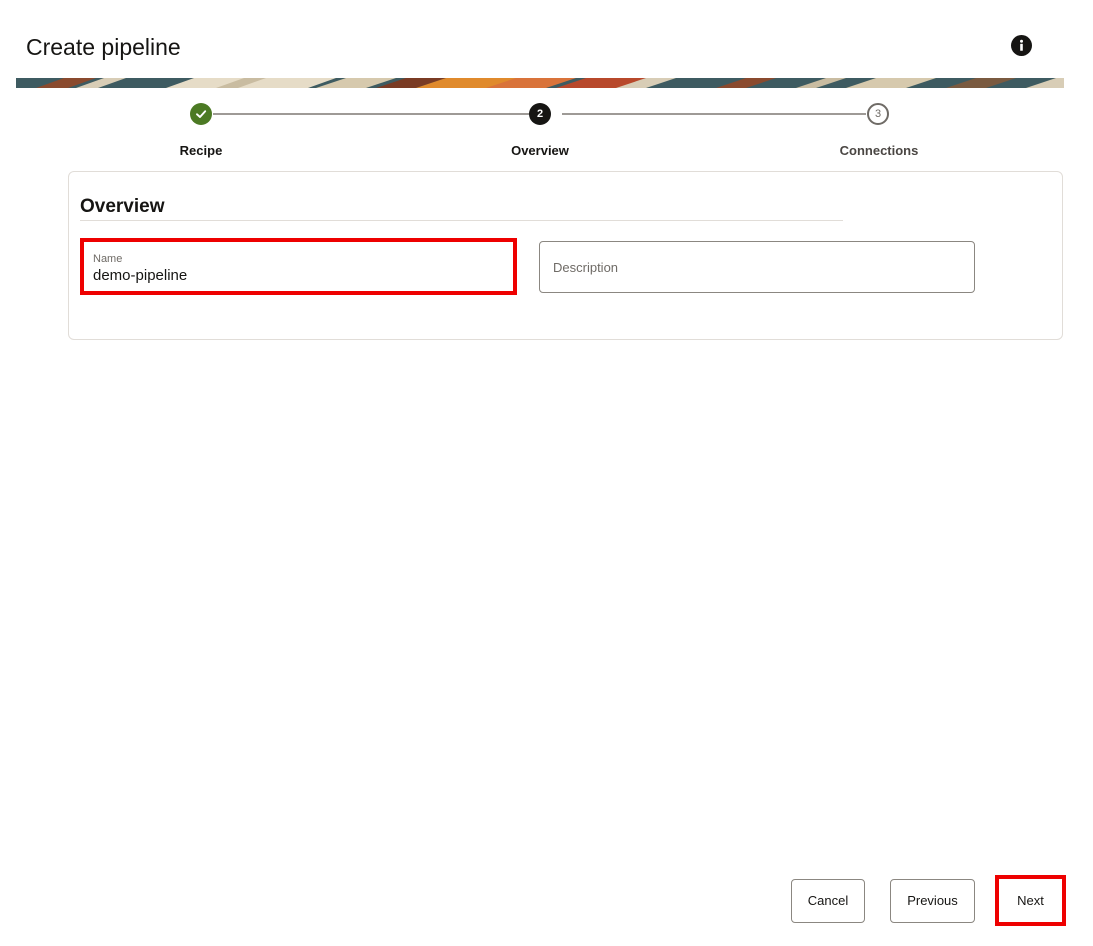 The width and height of the screenshot is (1093, 946). What do you see at coordinates (879, 151) in the screenshot?
I see `step-connections-label: Connections` at bounding box center [879, 151].